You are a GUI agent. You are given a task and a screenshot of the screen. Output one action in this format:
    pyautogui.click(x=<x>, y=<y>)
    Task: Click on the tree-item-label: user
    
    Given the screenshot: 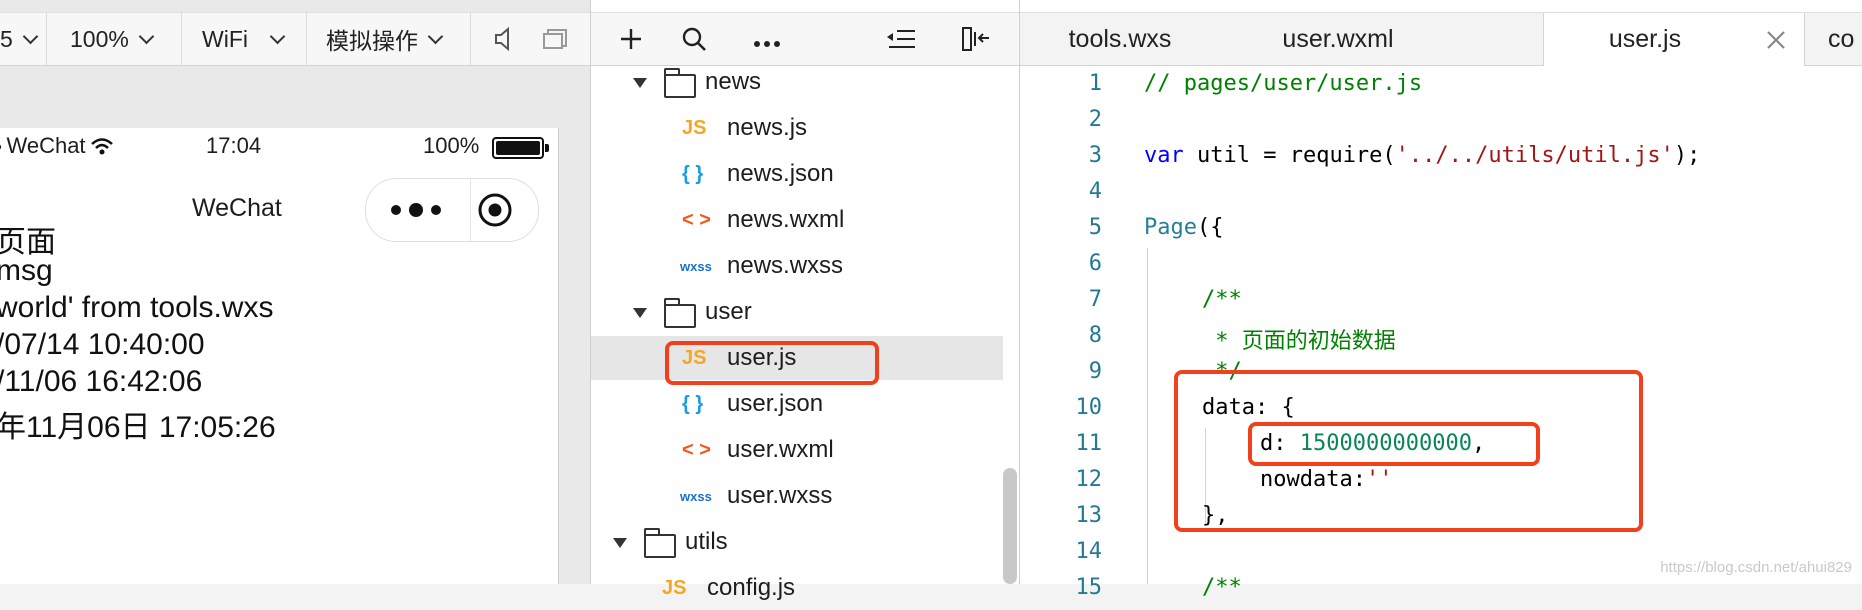 What is the action you would take?
    pyautogui.click(x=728, y=311)
    